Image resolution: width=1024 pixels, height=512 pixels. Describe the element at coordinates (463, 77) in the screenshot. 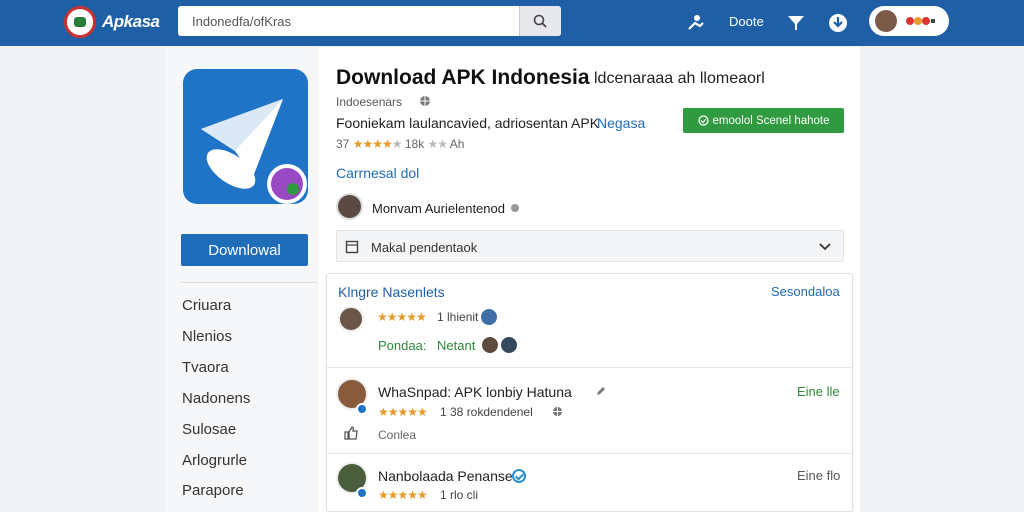

I see `page-title: Download APK Indonesia` at that location.